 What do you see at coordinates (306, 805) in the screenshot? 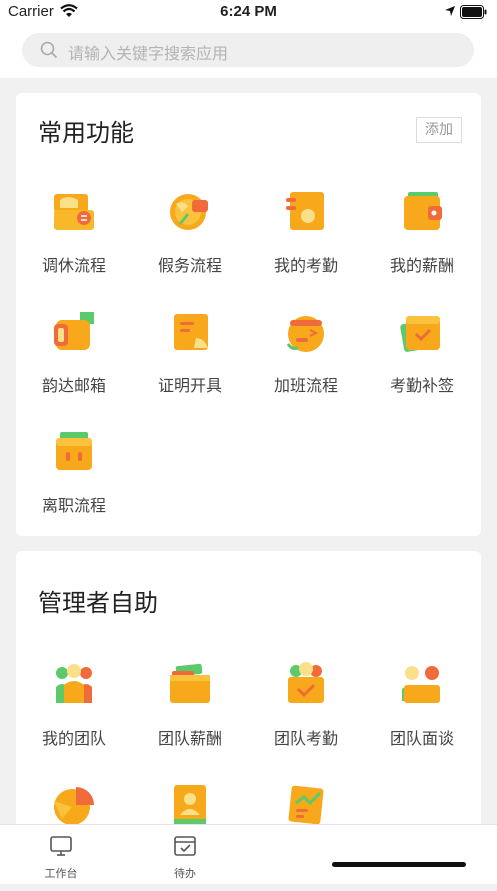
I see `report-chart-icon` at bounding box center [306, 805].